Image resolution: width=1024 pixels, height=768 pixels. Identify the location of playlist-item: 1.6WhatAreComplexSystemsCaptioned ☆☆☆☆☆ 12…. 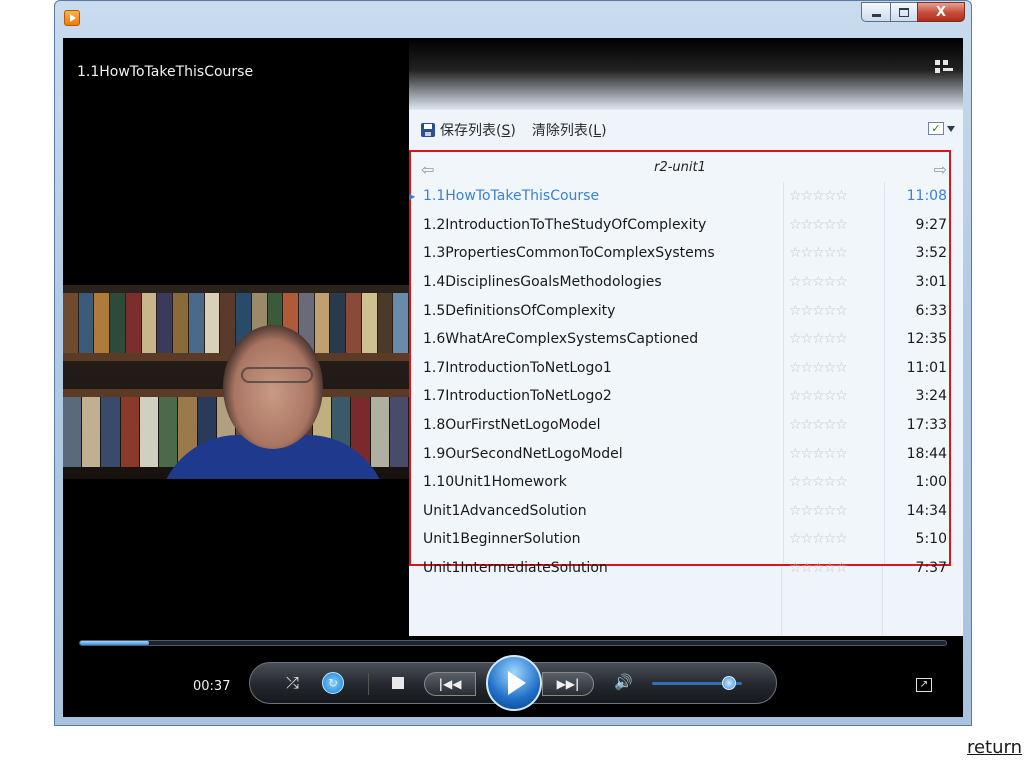
(680, 339).